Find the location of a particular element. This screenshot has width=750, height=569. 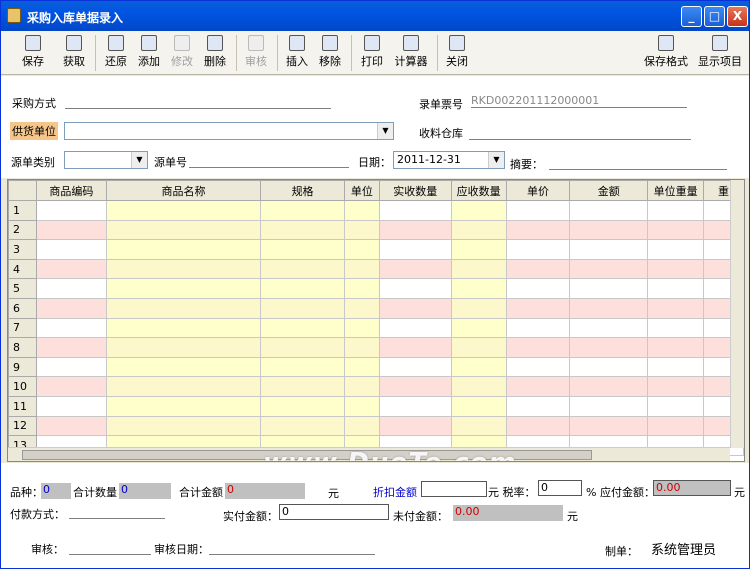

table-row: 2 is located at coordinates (376, 230).